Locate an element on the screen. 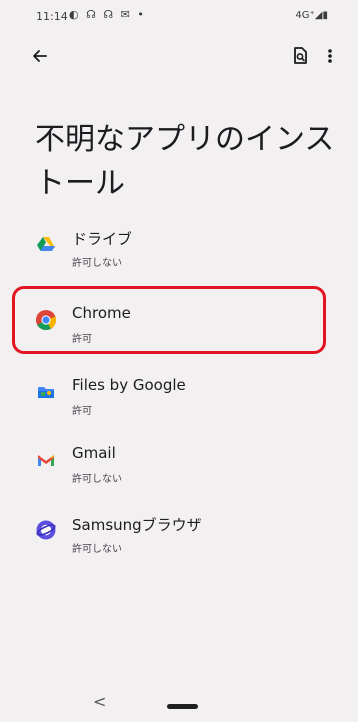 Image resolution: width=358 pixels, height=722 pixels. app-name: Samsungブラウザ is located at coordinates (137, 525).